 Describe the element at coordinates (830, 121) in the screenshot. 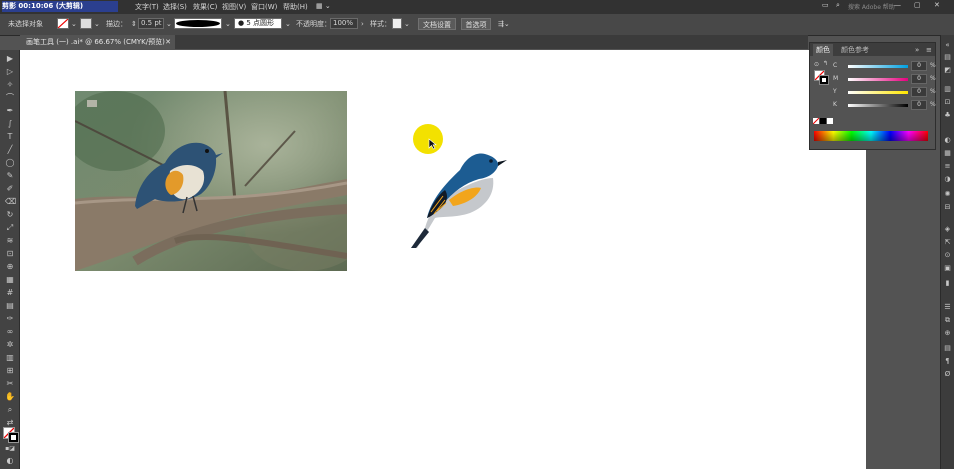

I see `white-swatch` at that location.